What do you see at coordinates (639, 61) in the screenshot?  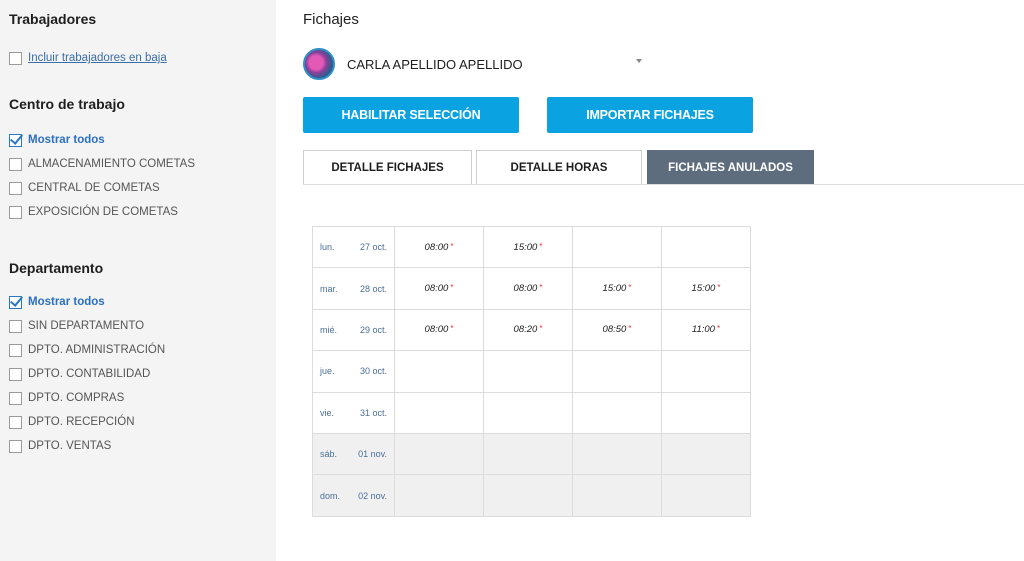 I see `chevron-down-icon` at bounding box center [639, 61].